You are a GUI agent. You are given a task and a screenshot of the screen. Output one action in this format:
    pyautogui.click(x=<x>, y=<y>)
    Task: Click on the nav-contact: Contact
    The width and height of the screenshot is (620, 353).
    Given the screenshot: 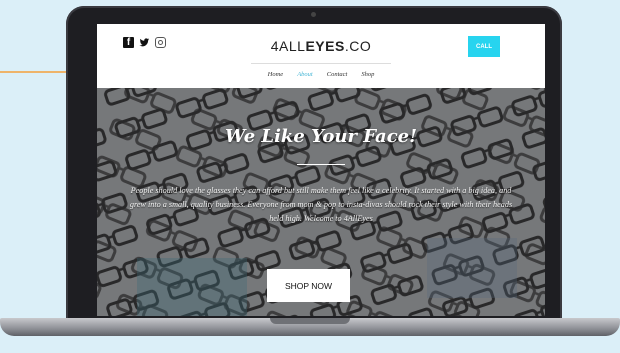 What is the action you would take?
    pyautogui.click(x=337, y=74)
    